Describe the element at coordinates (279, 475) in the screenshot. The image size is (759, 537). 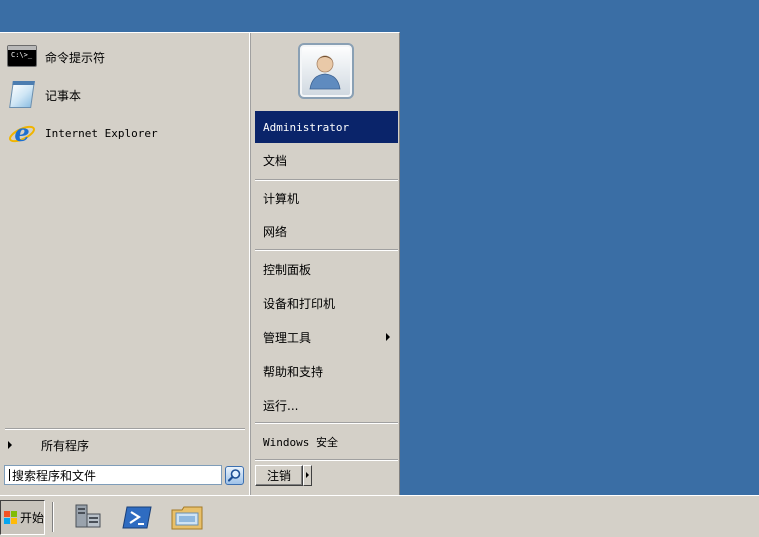
I see `logoff-button: 注销` at that location.